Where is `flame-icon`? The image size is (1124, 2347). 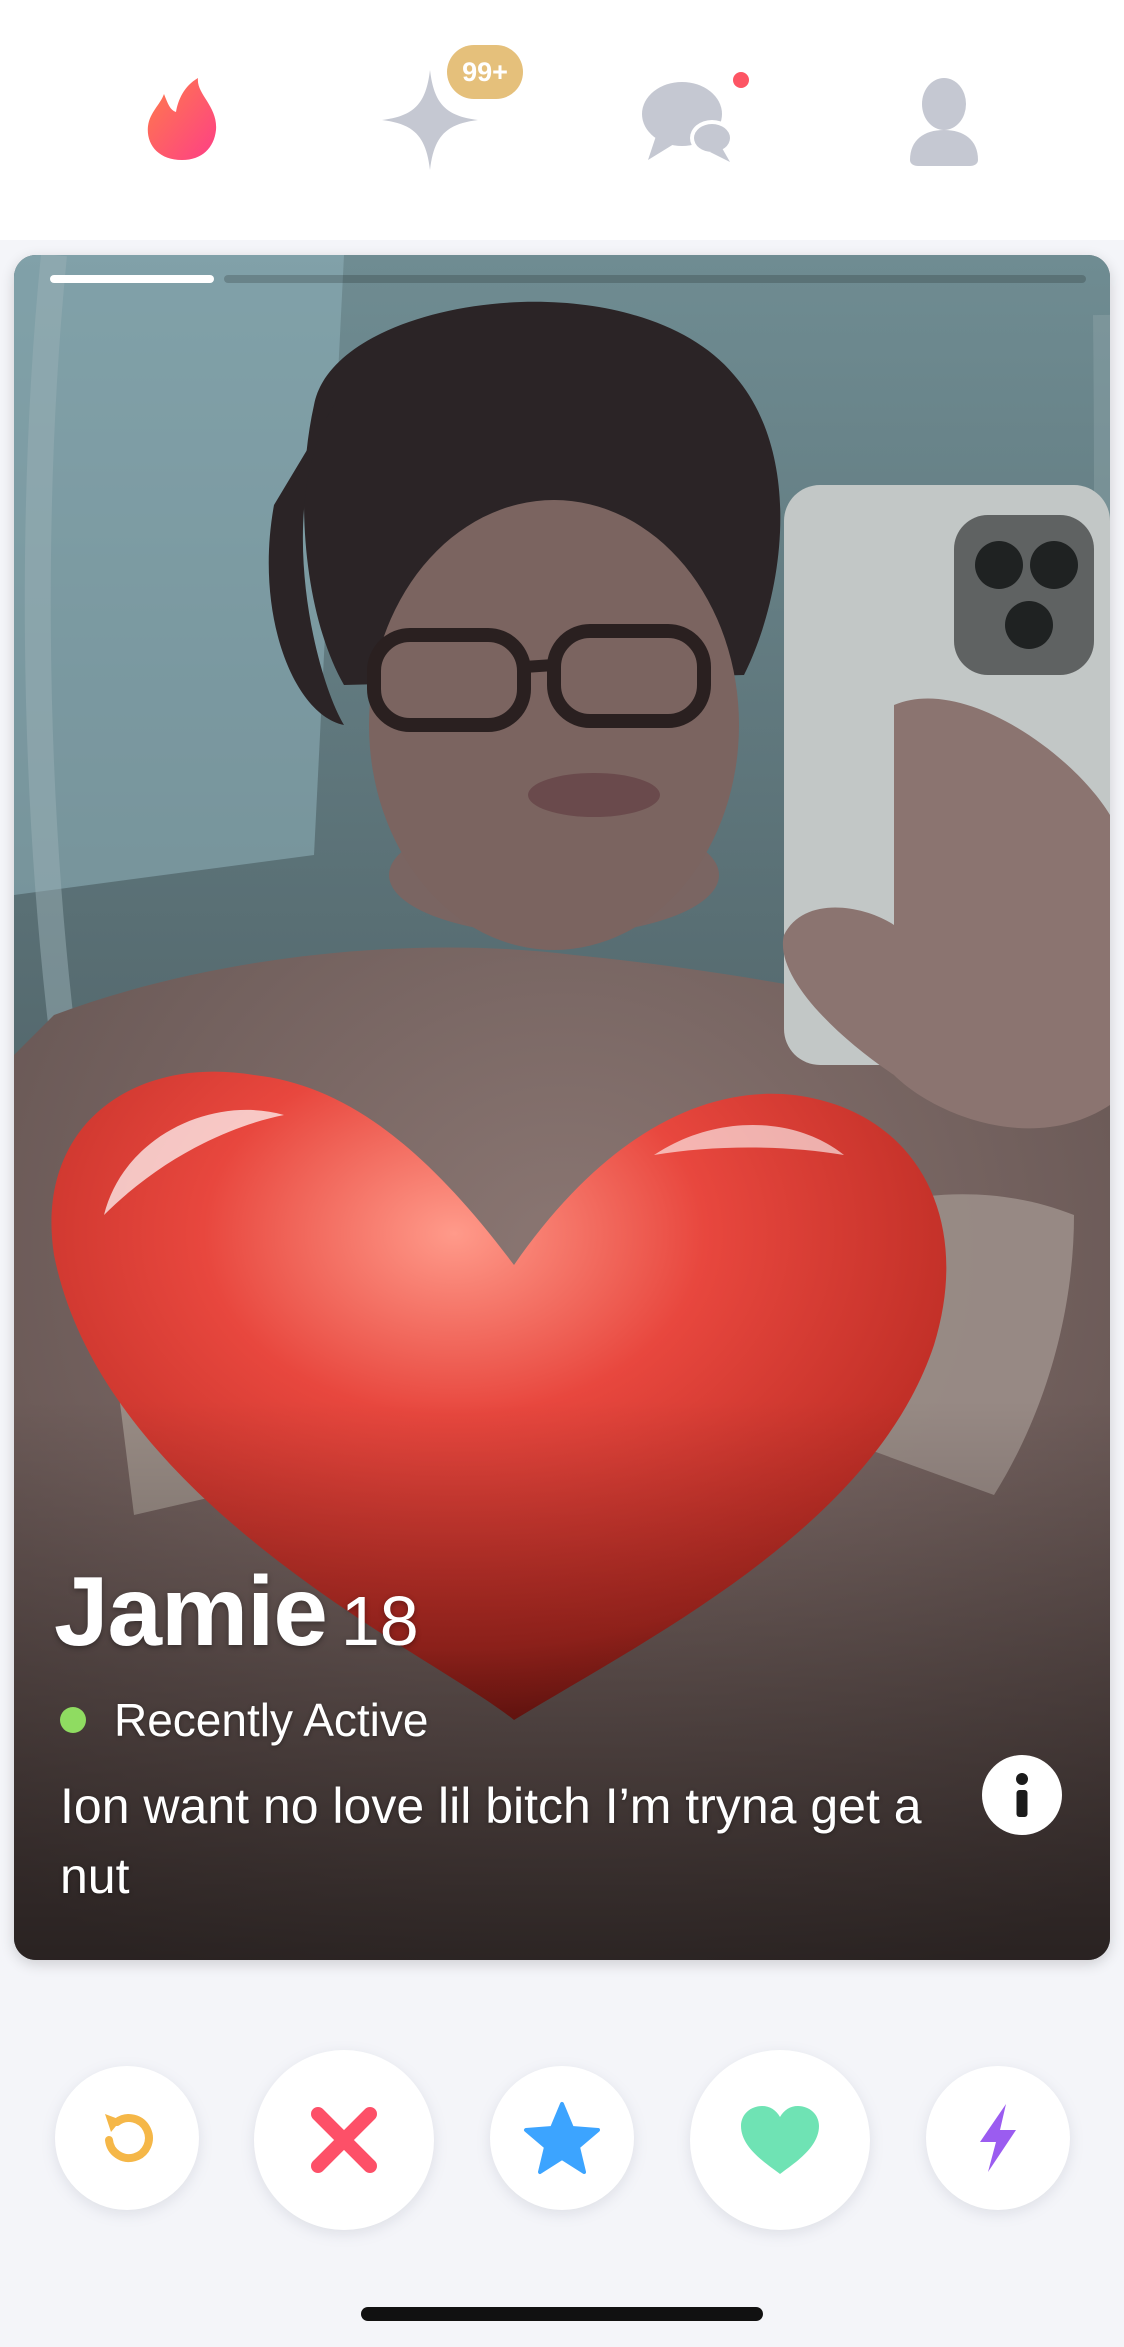 flame-icon is located at coordinates (182, 119).